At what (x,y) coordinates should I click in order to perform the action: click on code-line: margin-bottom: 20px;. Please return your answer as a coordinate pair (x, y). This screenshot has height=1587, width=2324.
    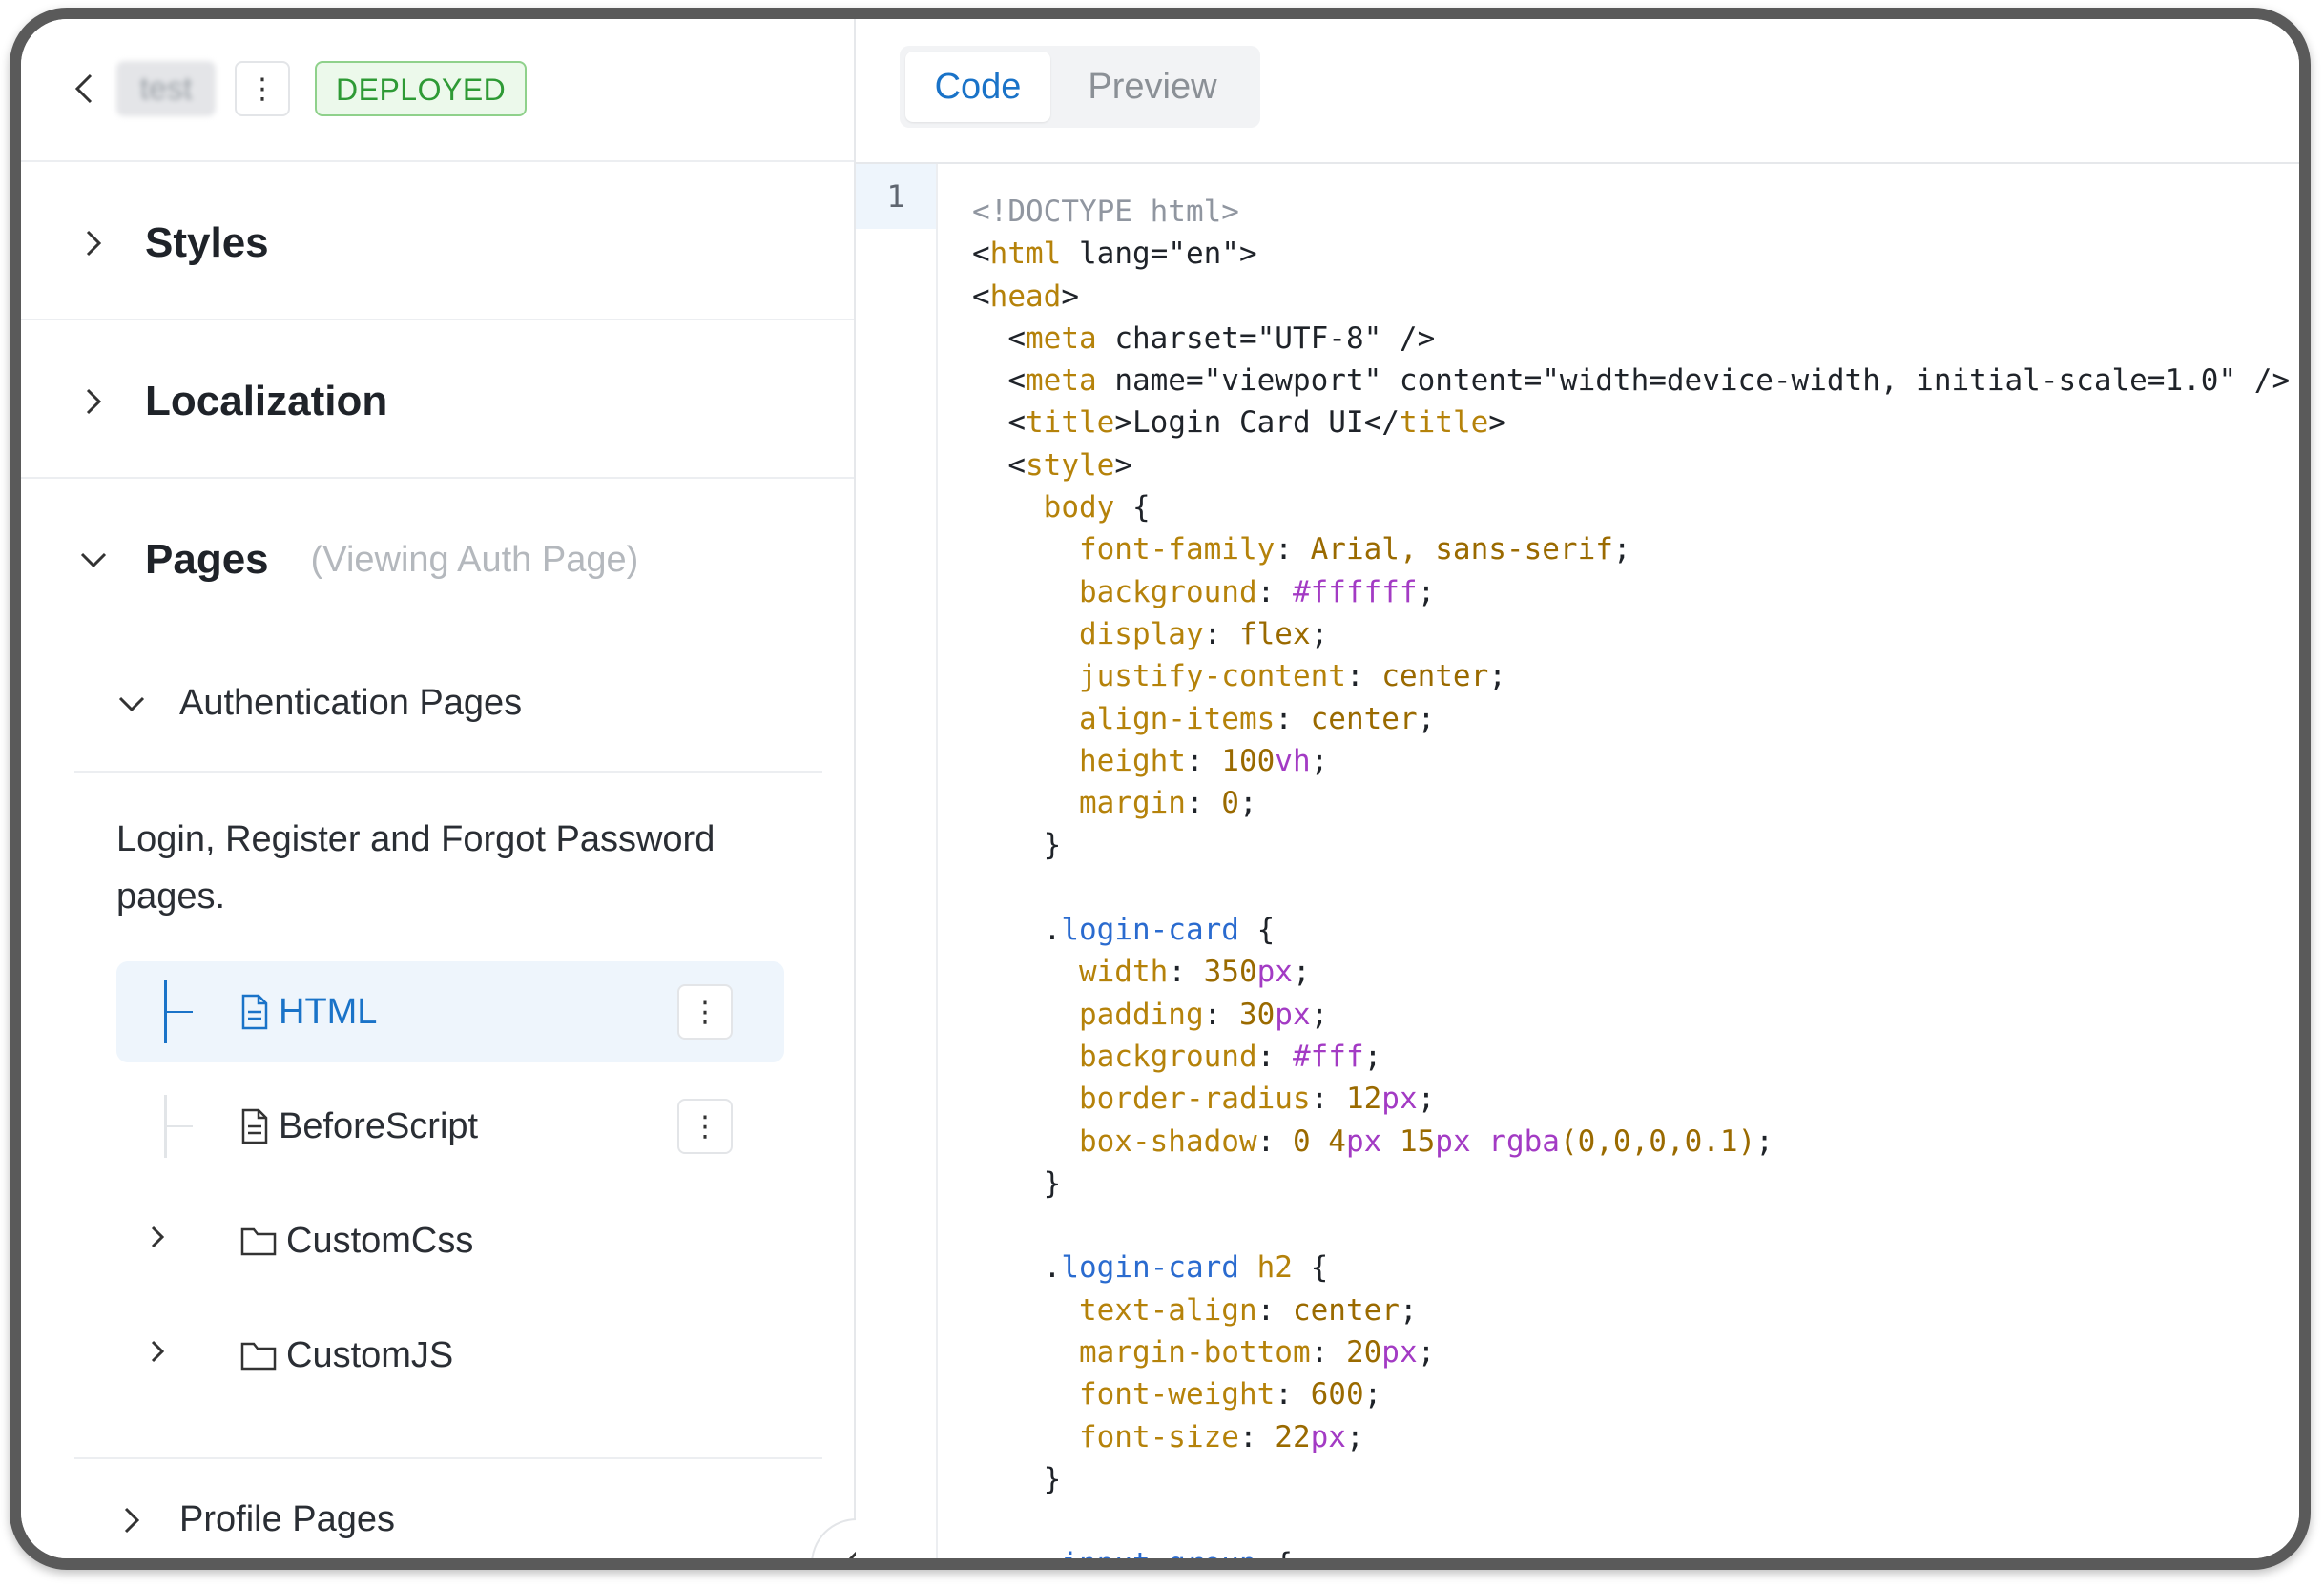
    Looking at the image, I should click on (1257, 1353).